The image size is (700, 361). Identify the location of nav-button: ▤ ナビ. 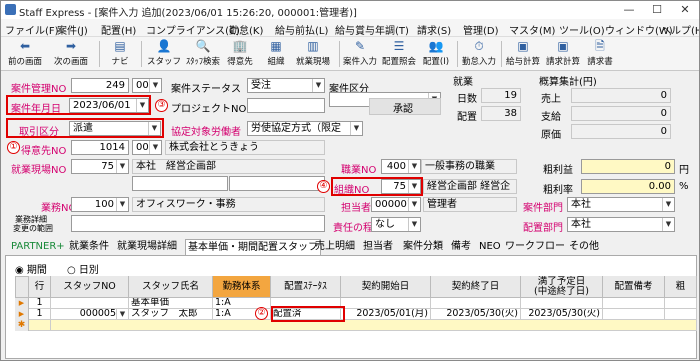
(120, 54).